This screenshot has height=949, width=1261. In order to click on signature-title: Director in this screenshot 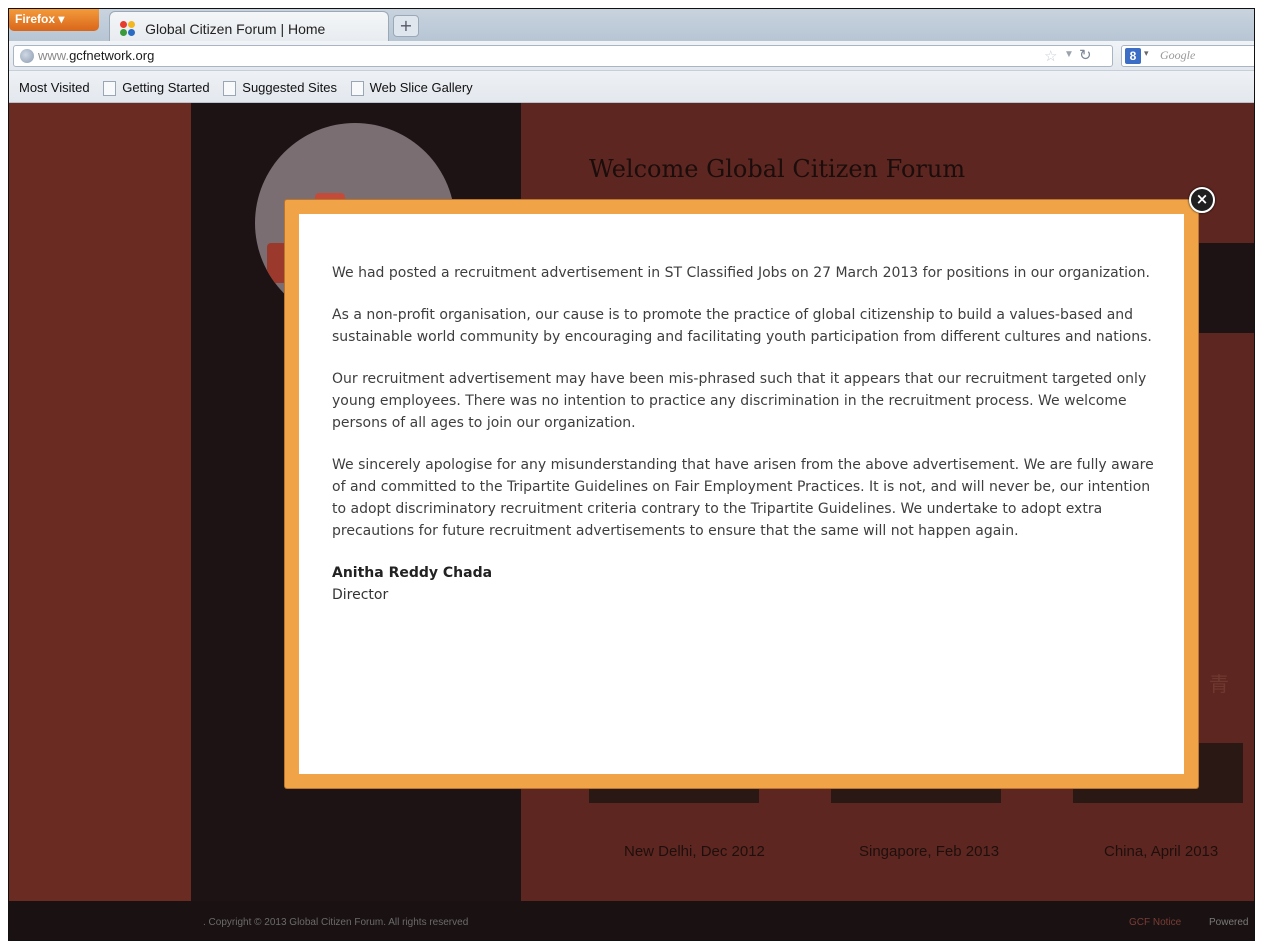, I will do `click(360, 595)`.